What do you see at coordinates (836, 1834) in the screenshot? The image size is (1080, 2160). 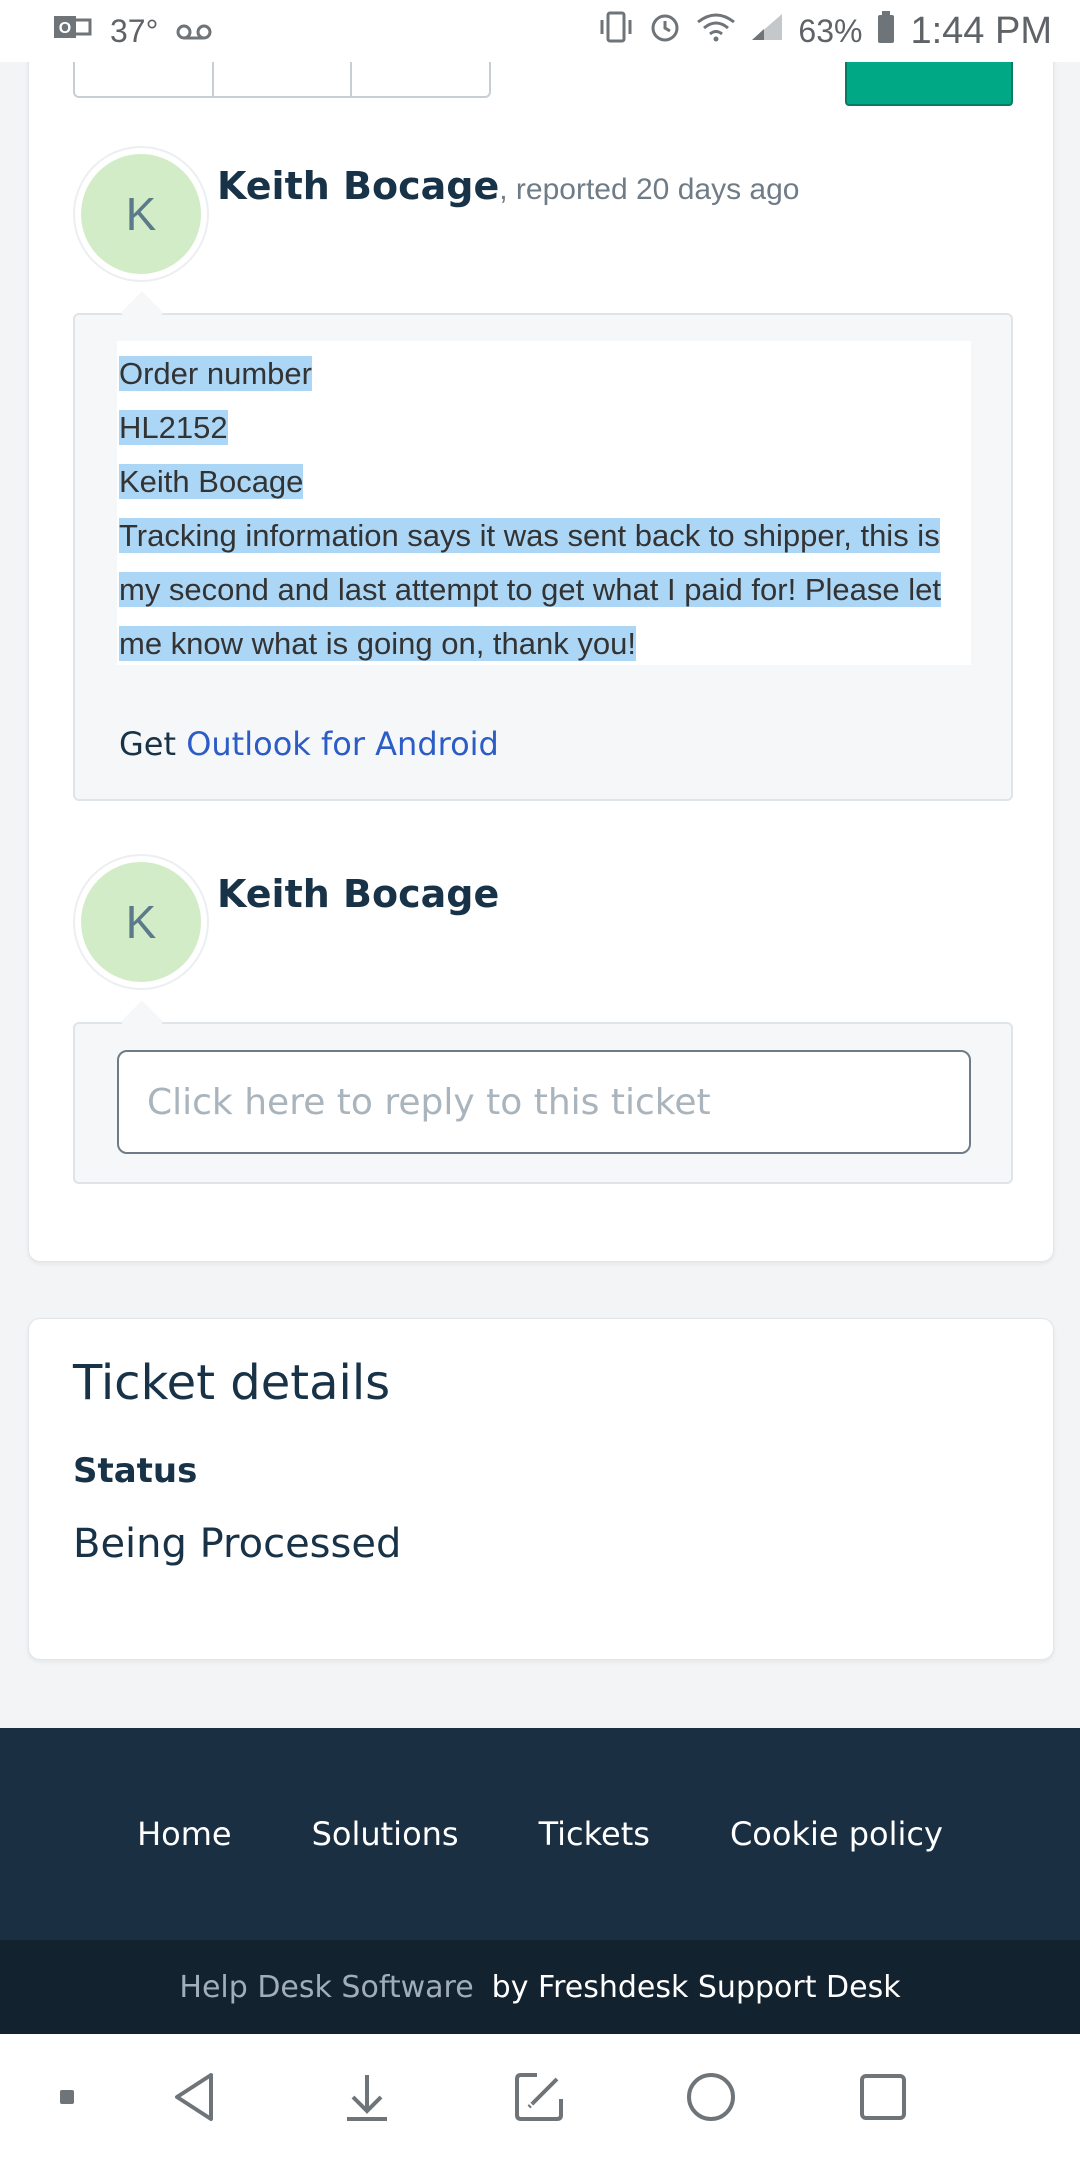 I see `footer-link-cookie-policy: Cookie policy` at bounding box center [836, 1834].